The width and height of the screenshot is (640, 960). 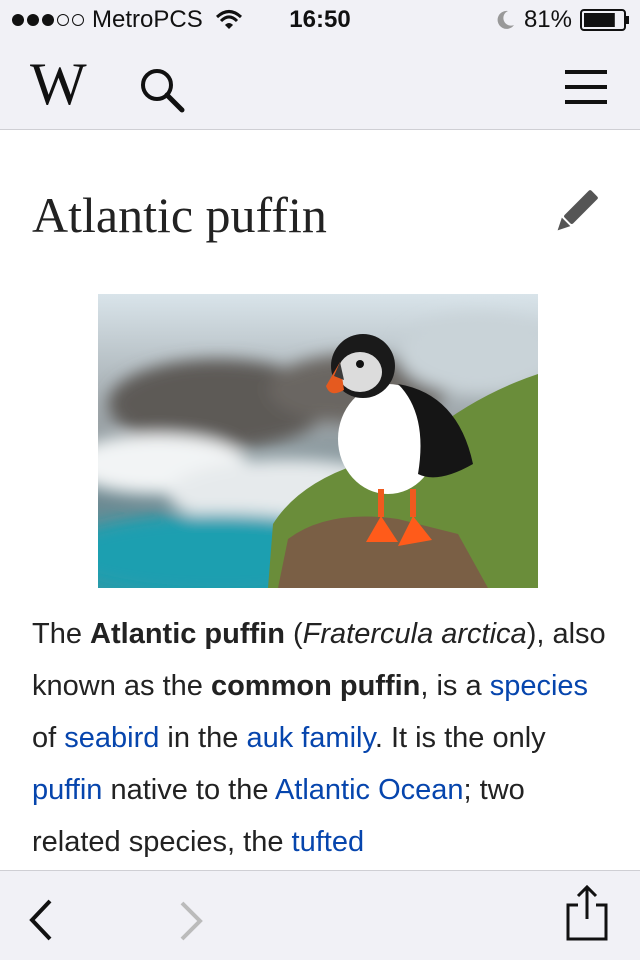 What do you see at coordinates (460, 738) in the screenshot?
I see `text-segment: . It is the only` at bounding box center [460, 738].